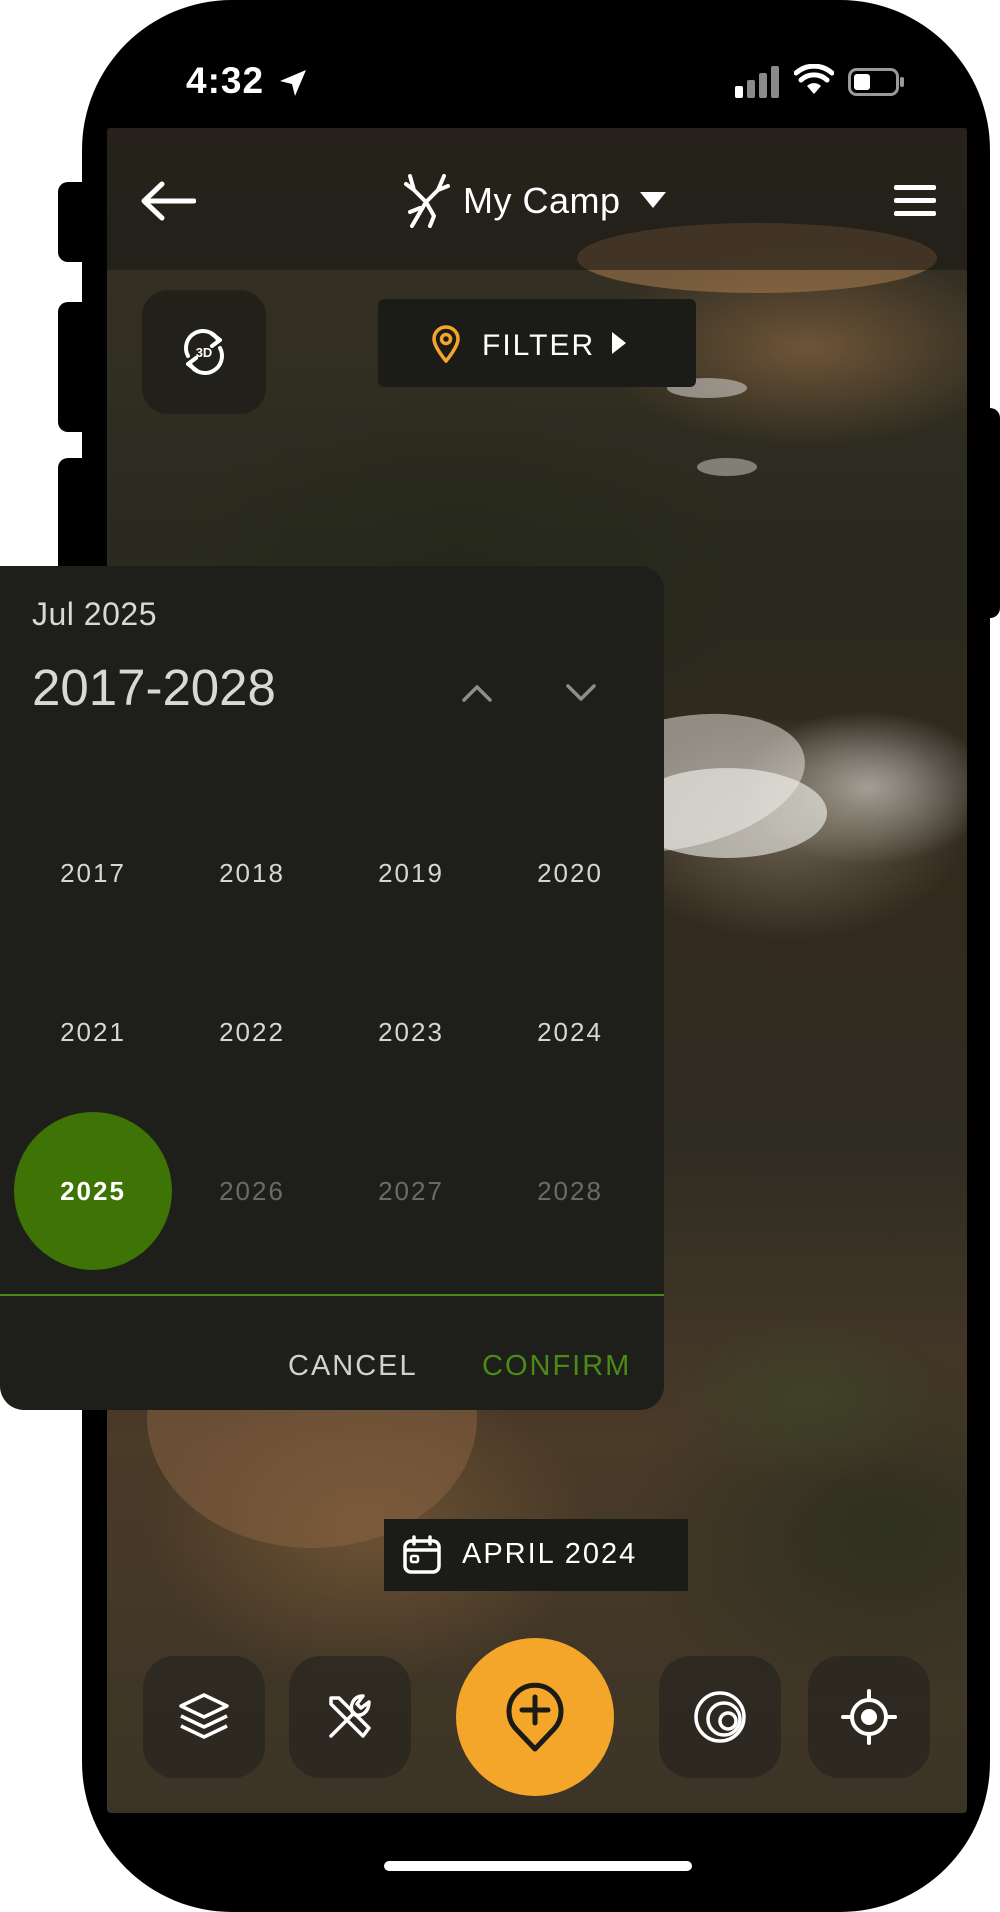  Describe the element at coordinates (538, 1866) in the screenshot. I see `home-indicator` at that location.